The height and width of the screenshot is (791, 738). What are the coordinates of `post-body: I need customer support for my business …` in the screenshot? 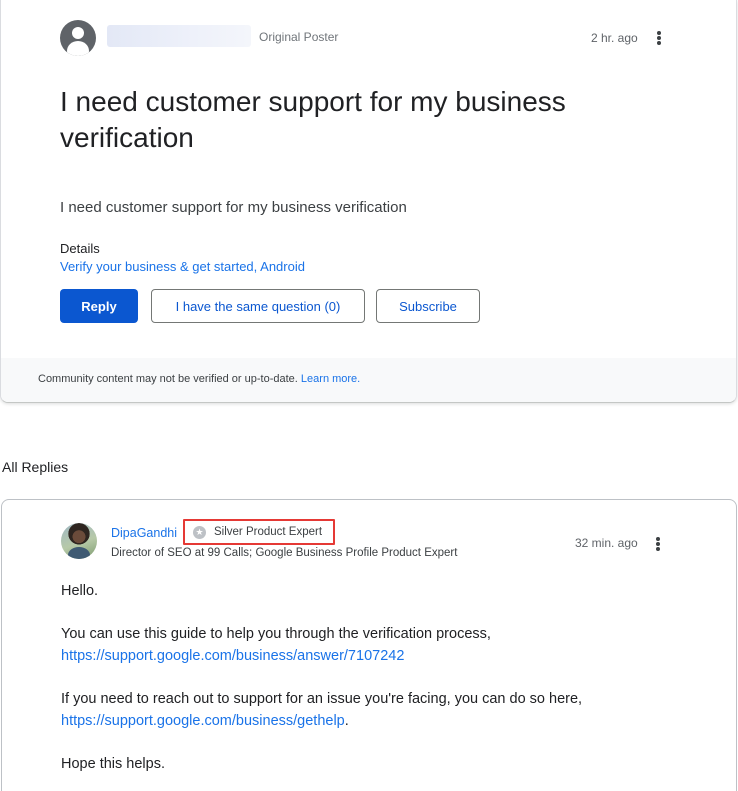 It's located at (233, 207).